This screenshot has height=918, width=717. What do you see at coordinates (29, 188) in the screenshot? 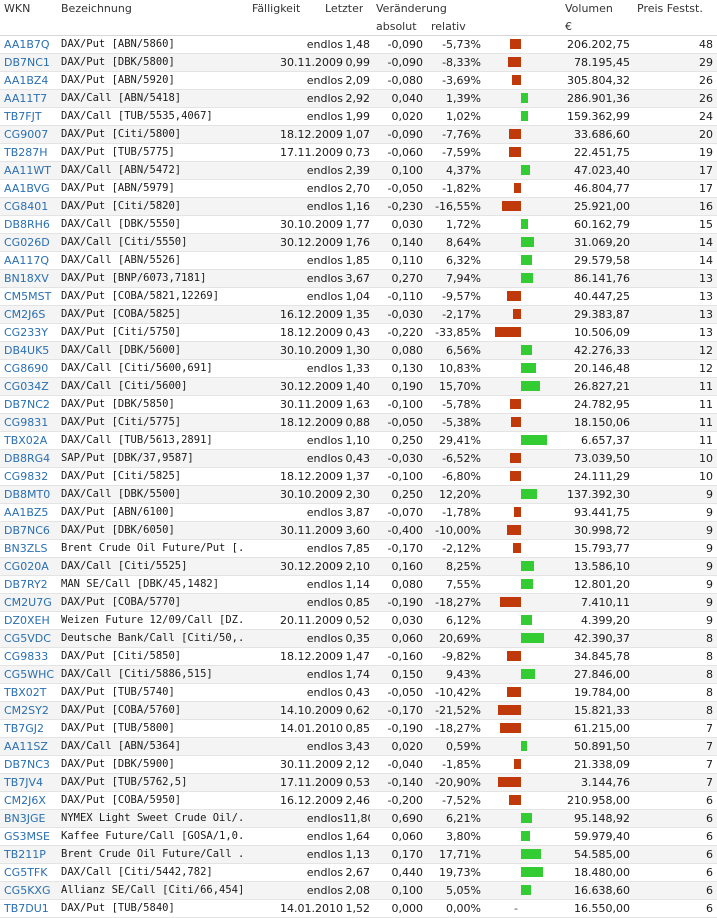
I see `wkn-link: AA1BVG` at bounding box center [29, 188].